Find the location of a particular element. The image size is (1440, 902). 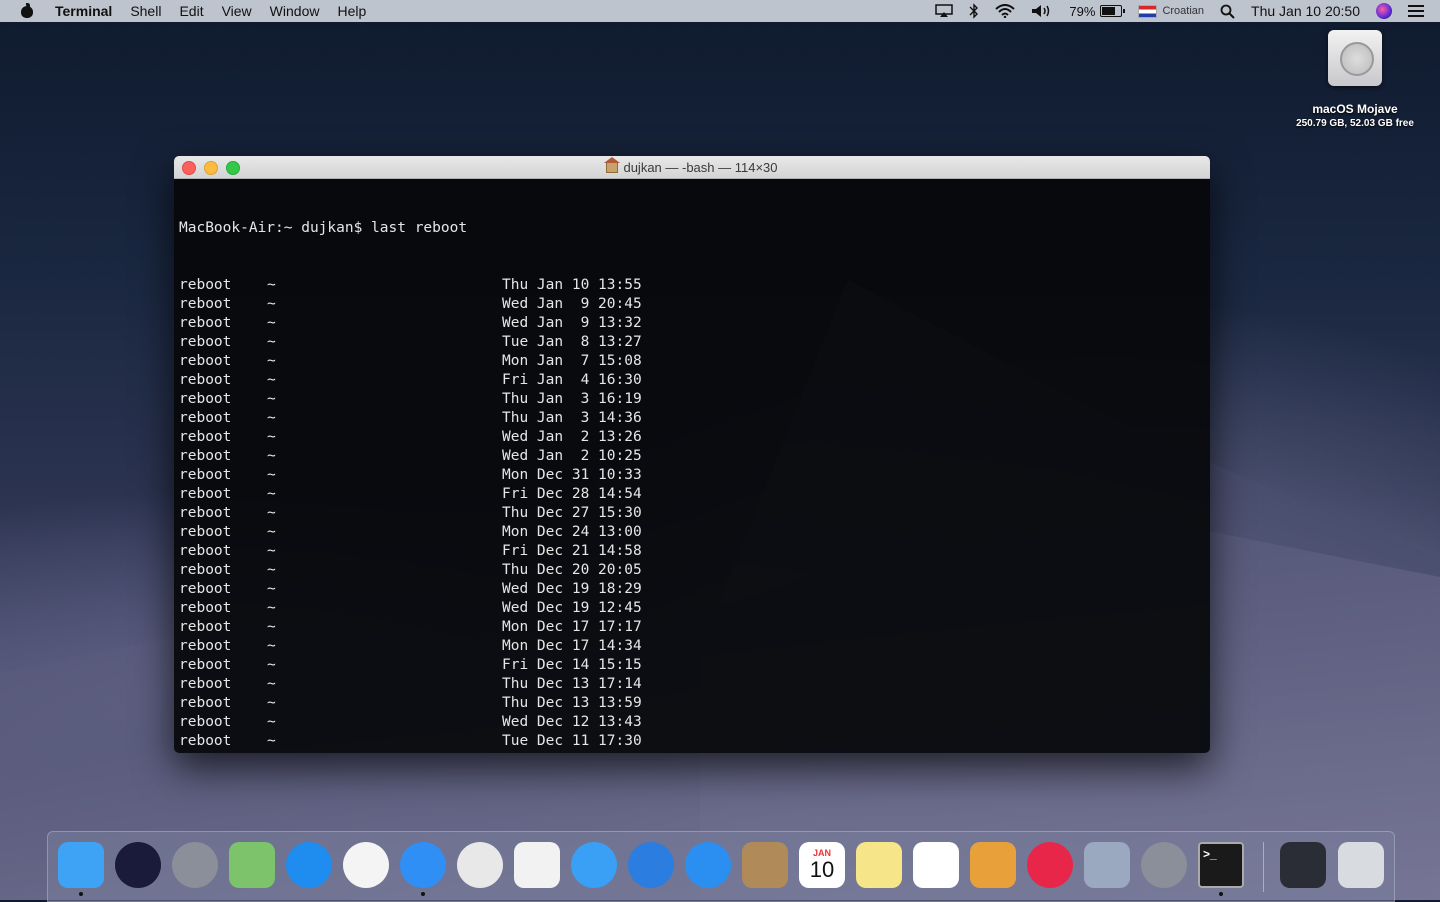

output-row: reboot ~ Mon Dec 24 13:00 is located at coordinates (694, 532).